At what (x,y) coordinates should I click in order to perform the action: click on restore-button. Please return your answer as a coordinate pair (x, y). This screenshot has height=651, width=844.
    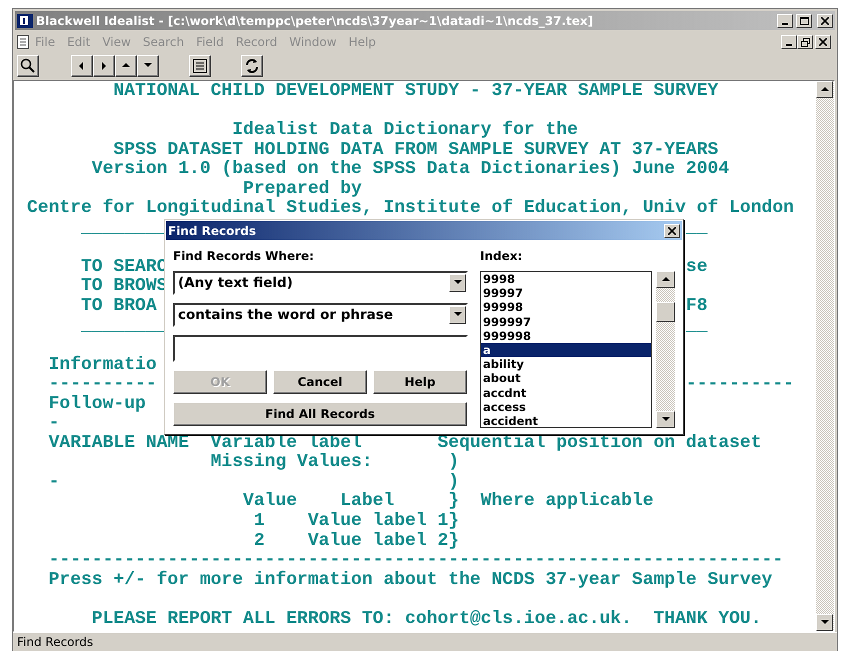
    Looking at the image, I should click on (805, 42).